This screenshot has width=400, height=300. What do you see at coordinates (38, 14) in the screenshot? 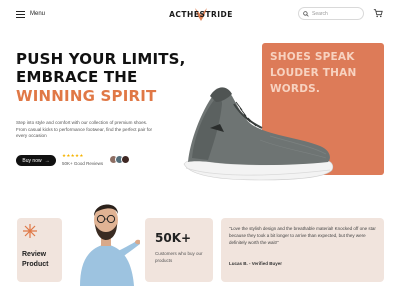
I see `menu-label: Menu` at bounding box center [38, 14].